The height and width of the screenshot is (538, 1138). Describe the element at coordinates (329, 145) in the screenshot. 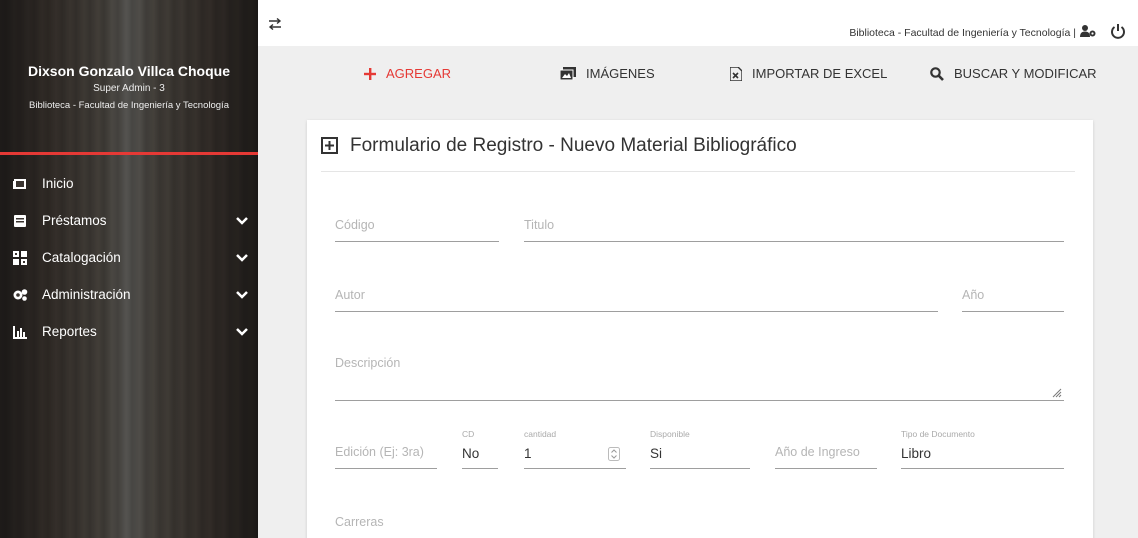

I see `plus-square-icon` at that location.